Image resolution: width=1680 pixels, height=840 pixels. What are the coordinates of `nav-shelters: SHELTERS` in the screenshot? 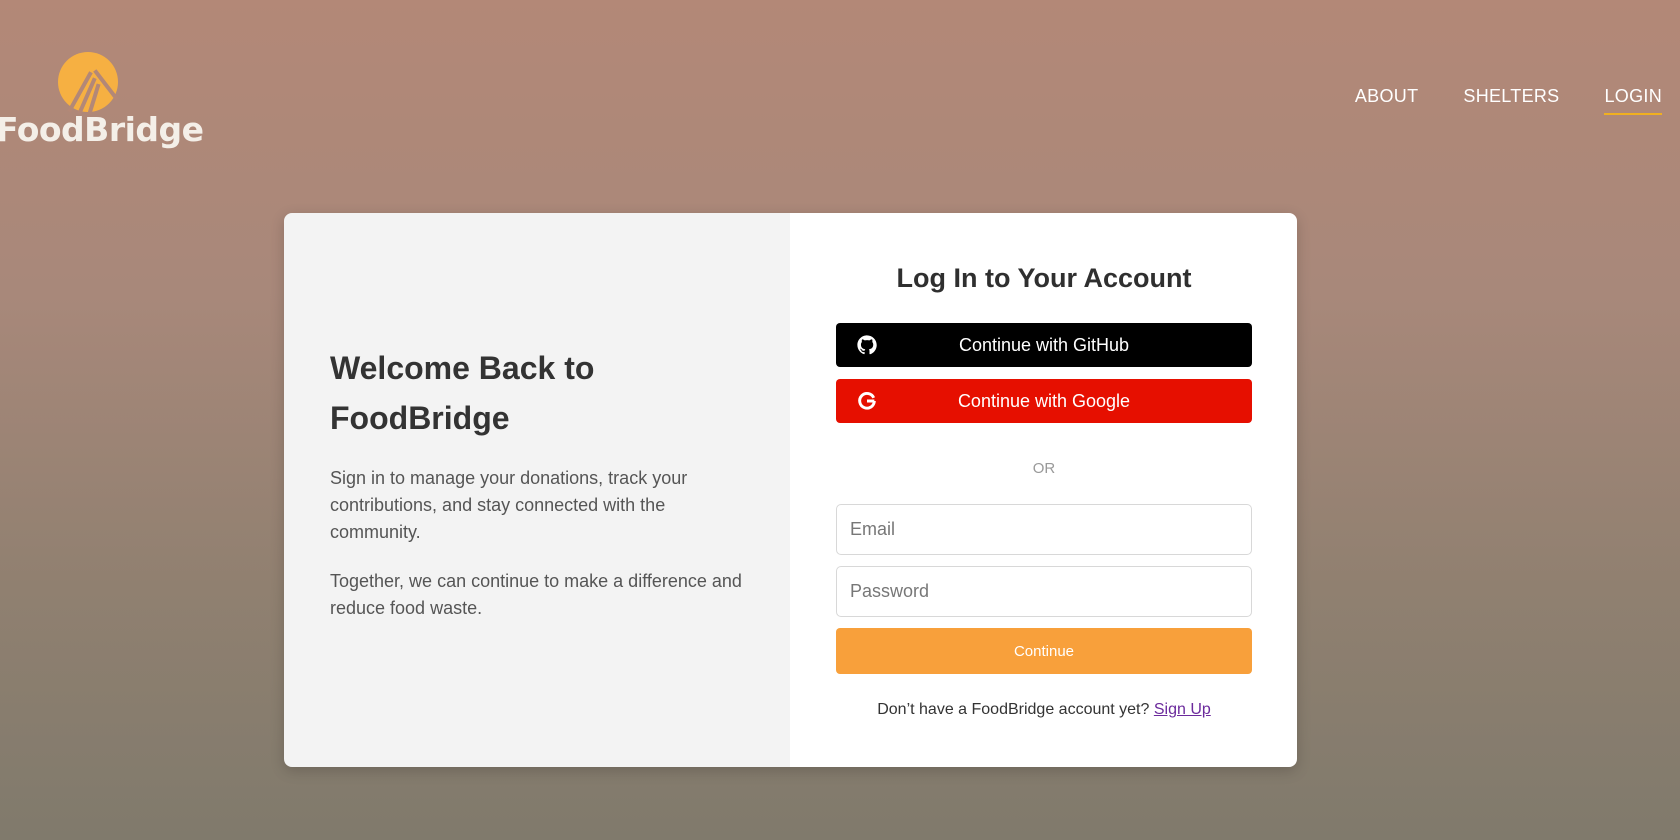 It's located at (1511, 100).